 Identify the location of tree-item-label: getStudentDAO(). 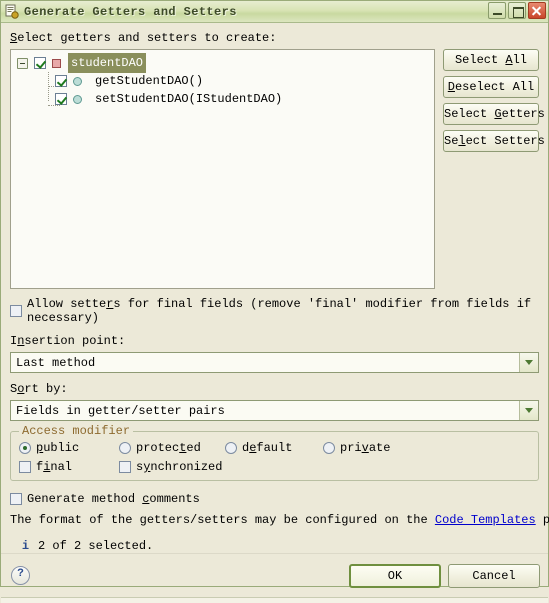
(149, 81).